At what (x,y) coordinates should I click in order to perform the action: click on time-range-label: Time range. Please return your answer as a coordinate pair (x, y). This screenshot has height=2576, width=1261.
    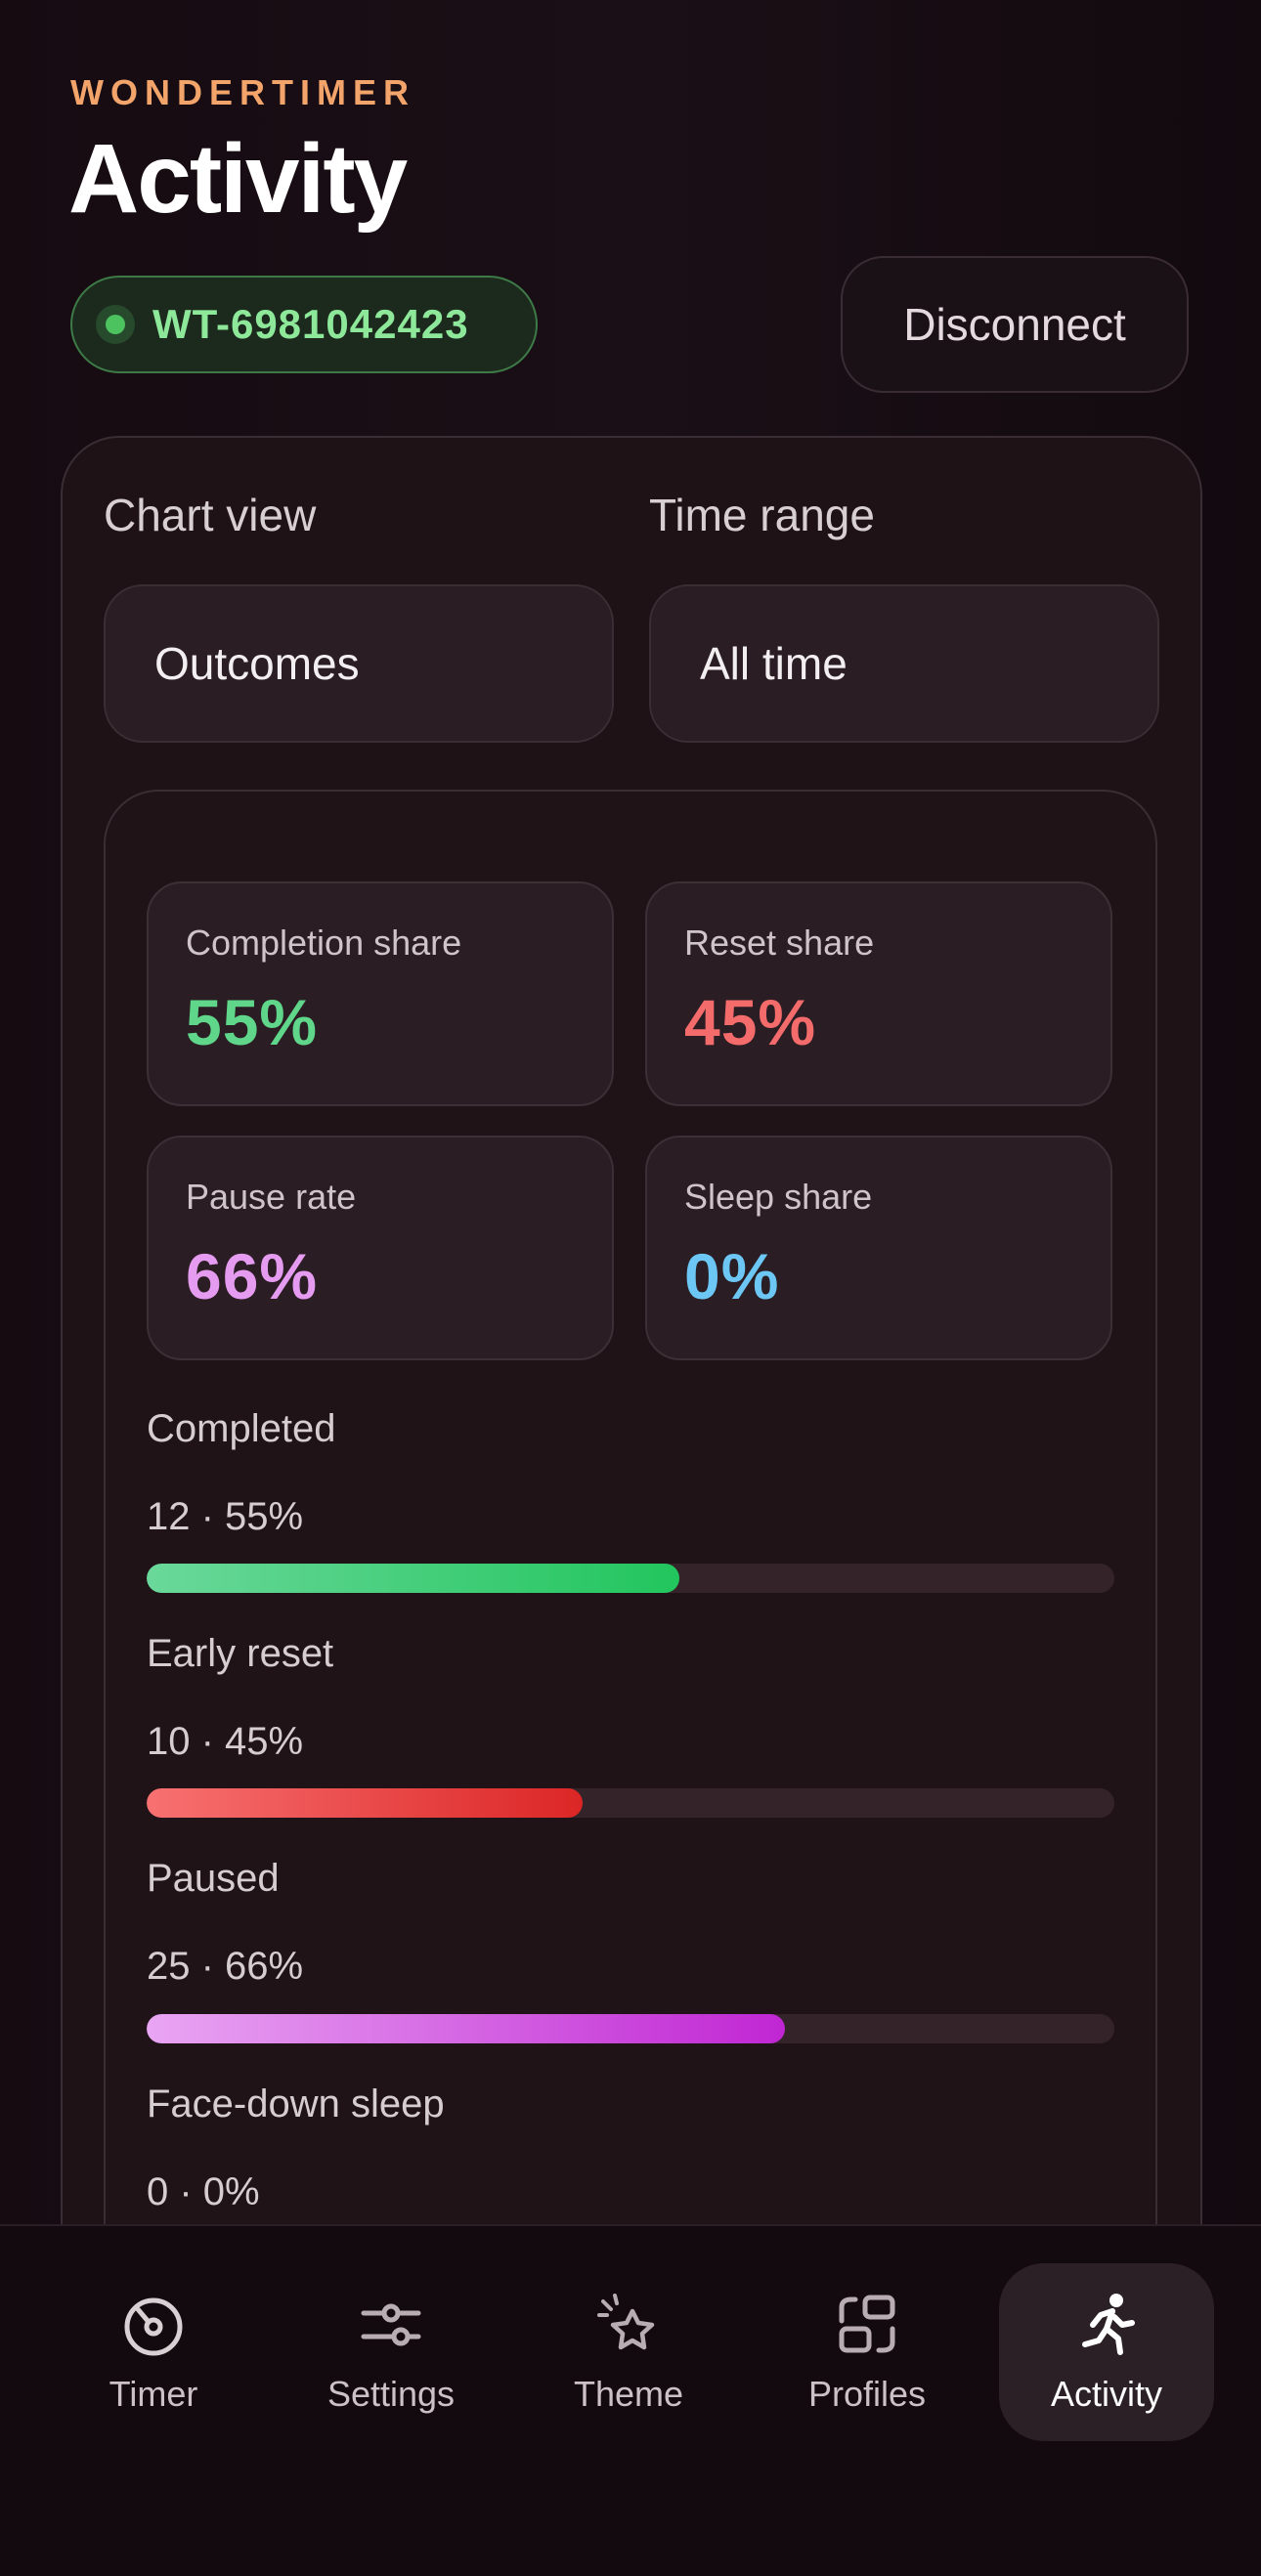
    Looking at the image, I should click on (762, 515).